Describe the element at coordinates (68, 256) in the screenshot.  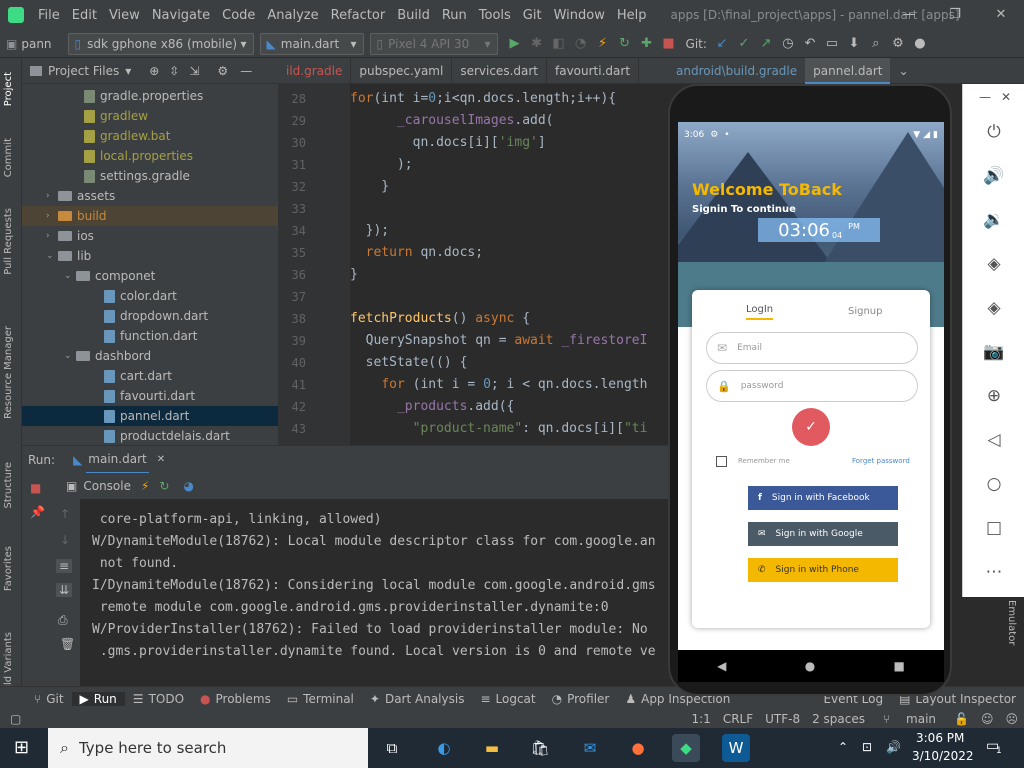
I see `tree-item: ⌄ lib` at that location.